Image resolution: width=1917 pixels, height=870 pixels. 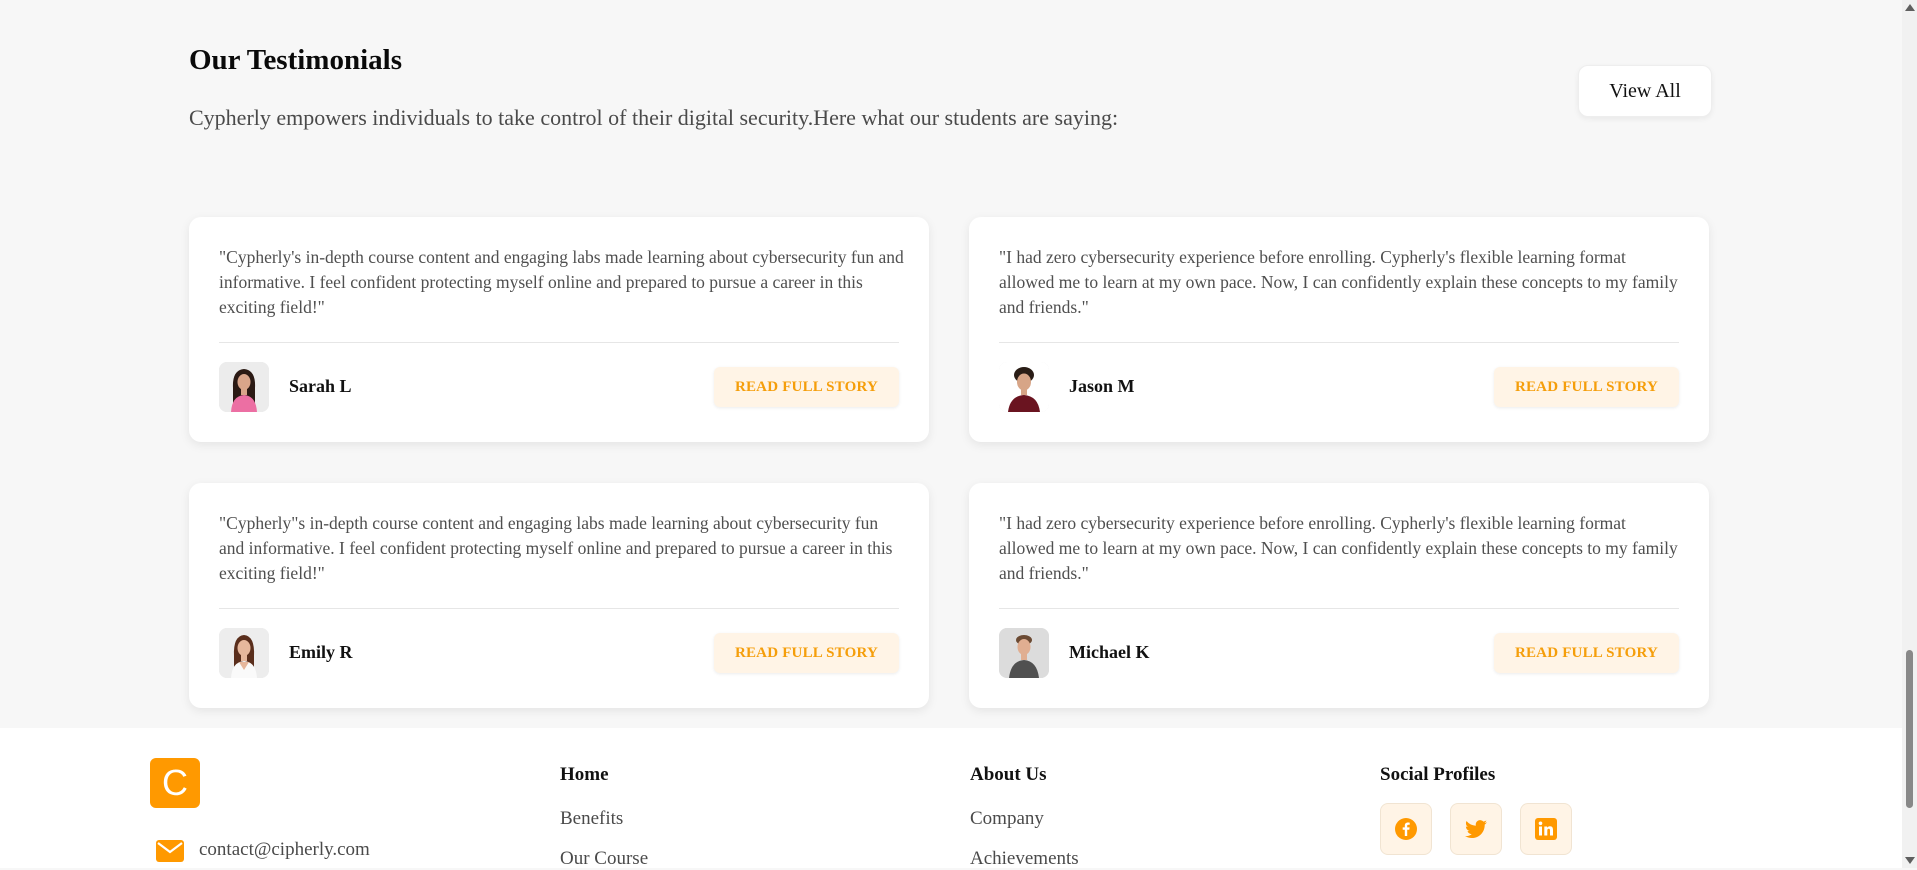 I want to click on author-name: Michael K, so click(x=1109, y=652).